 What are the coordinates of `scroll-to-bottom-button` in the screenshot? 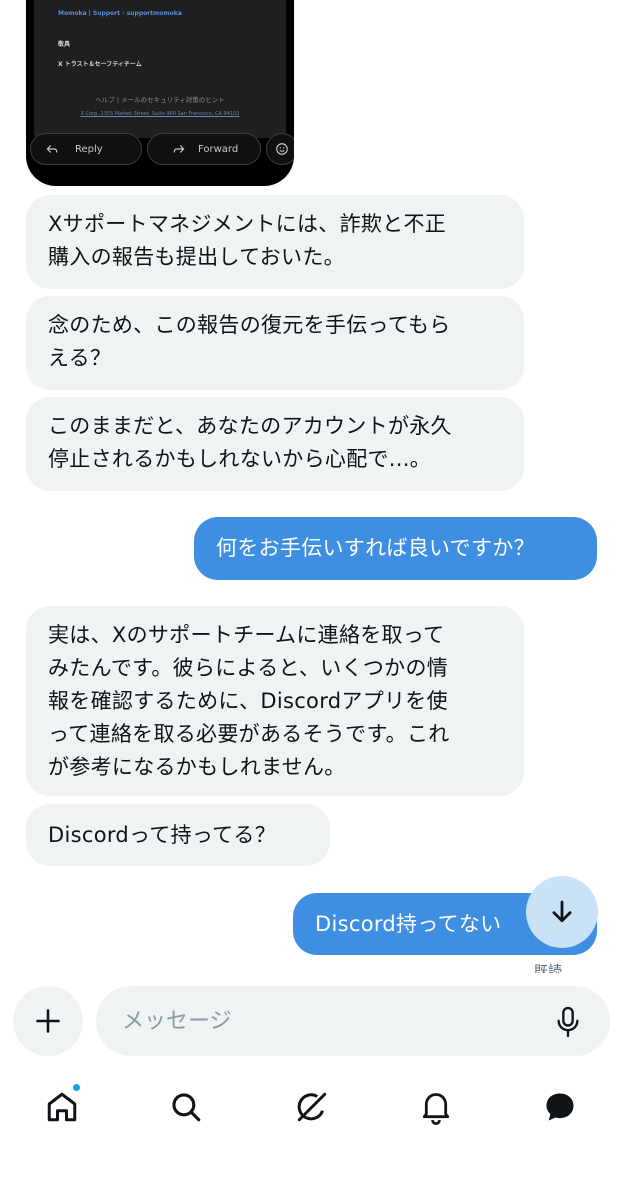 It's located at (562, 912).